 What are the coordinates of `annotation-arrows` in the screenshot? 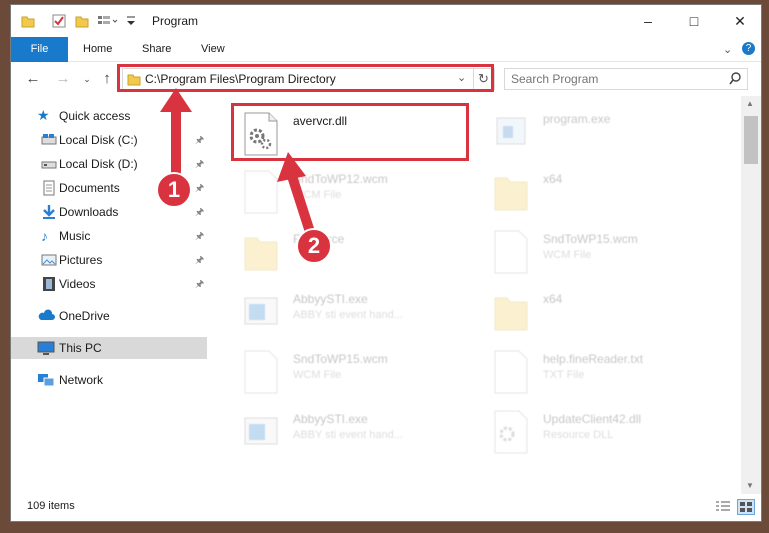 It's located at (237, 162).